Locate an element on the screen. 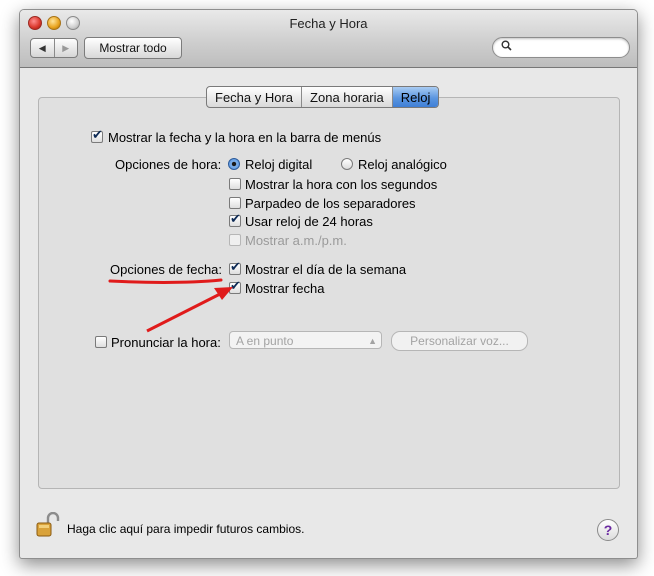  search-icon is located at coordinates (506, 47).